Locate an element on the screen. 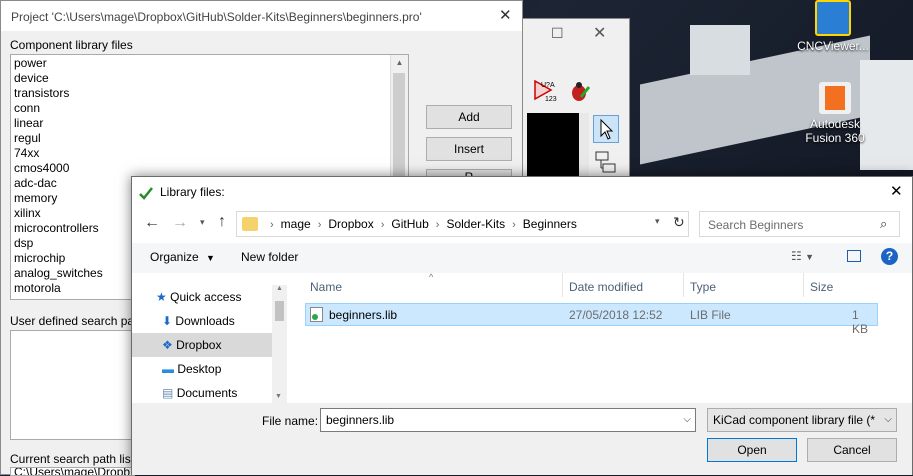 Image resolution: width=913 pixels, height=476 pixels. library-list-item: device is located at coordinates (209, 78).